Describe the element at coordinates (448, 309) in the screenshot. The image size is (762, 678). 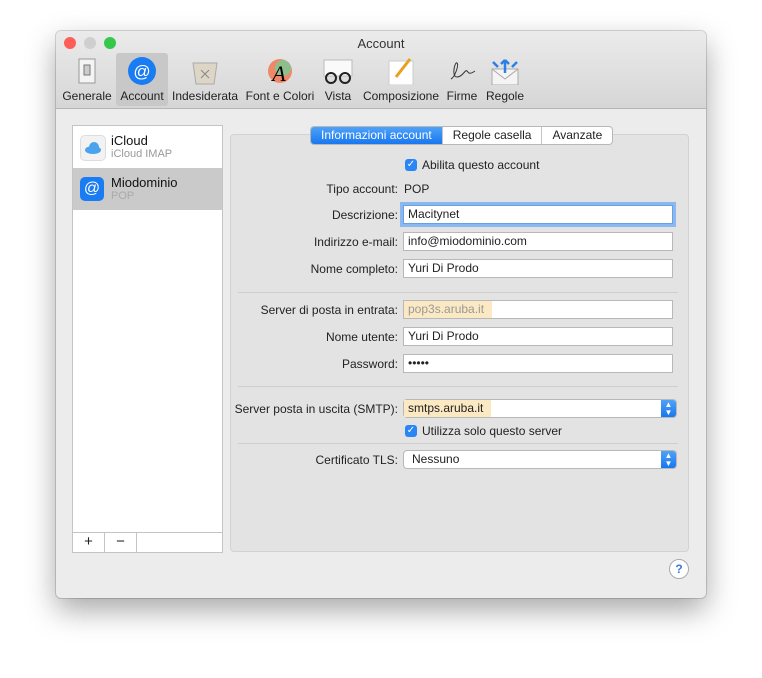
I see `incoming-server-value: pop3s.aruba.it` at that location.